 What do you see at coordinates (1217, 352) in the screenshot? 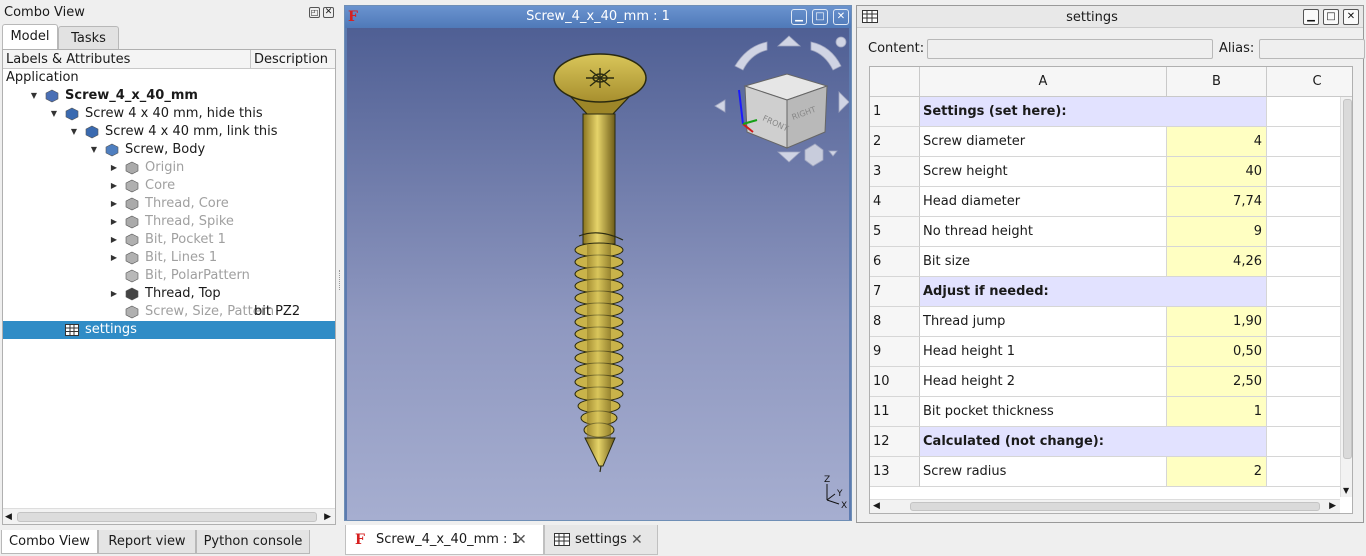
I see `cell-b: 0,50` at bounding box center [1217, 352].